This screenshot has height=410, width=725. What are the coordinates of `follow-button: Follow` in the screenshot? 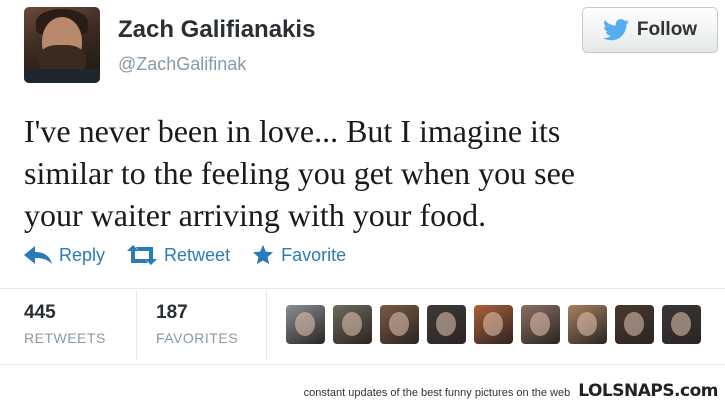 It's located at (650, 30).